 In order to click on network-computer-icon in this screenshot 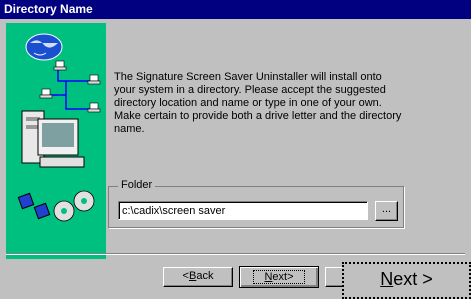, I will do `click(60, 65)`.